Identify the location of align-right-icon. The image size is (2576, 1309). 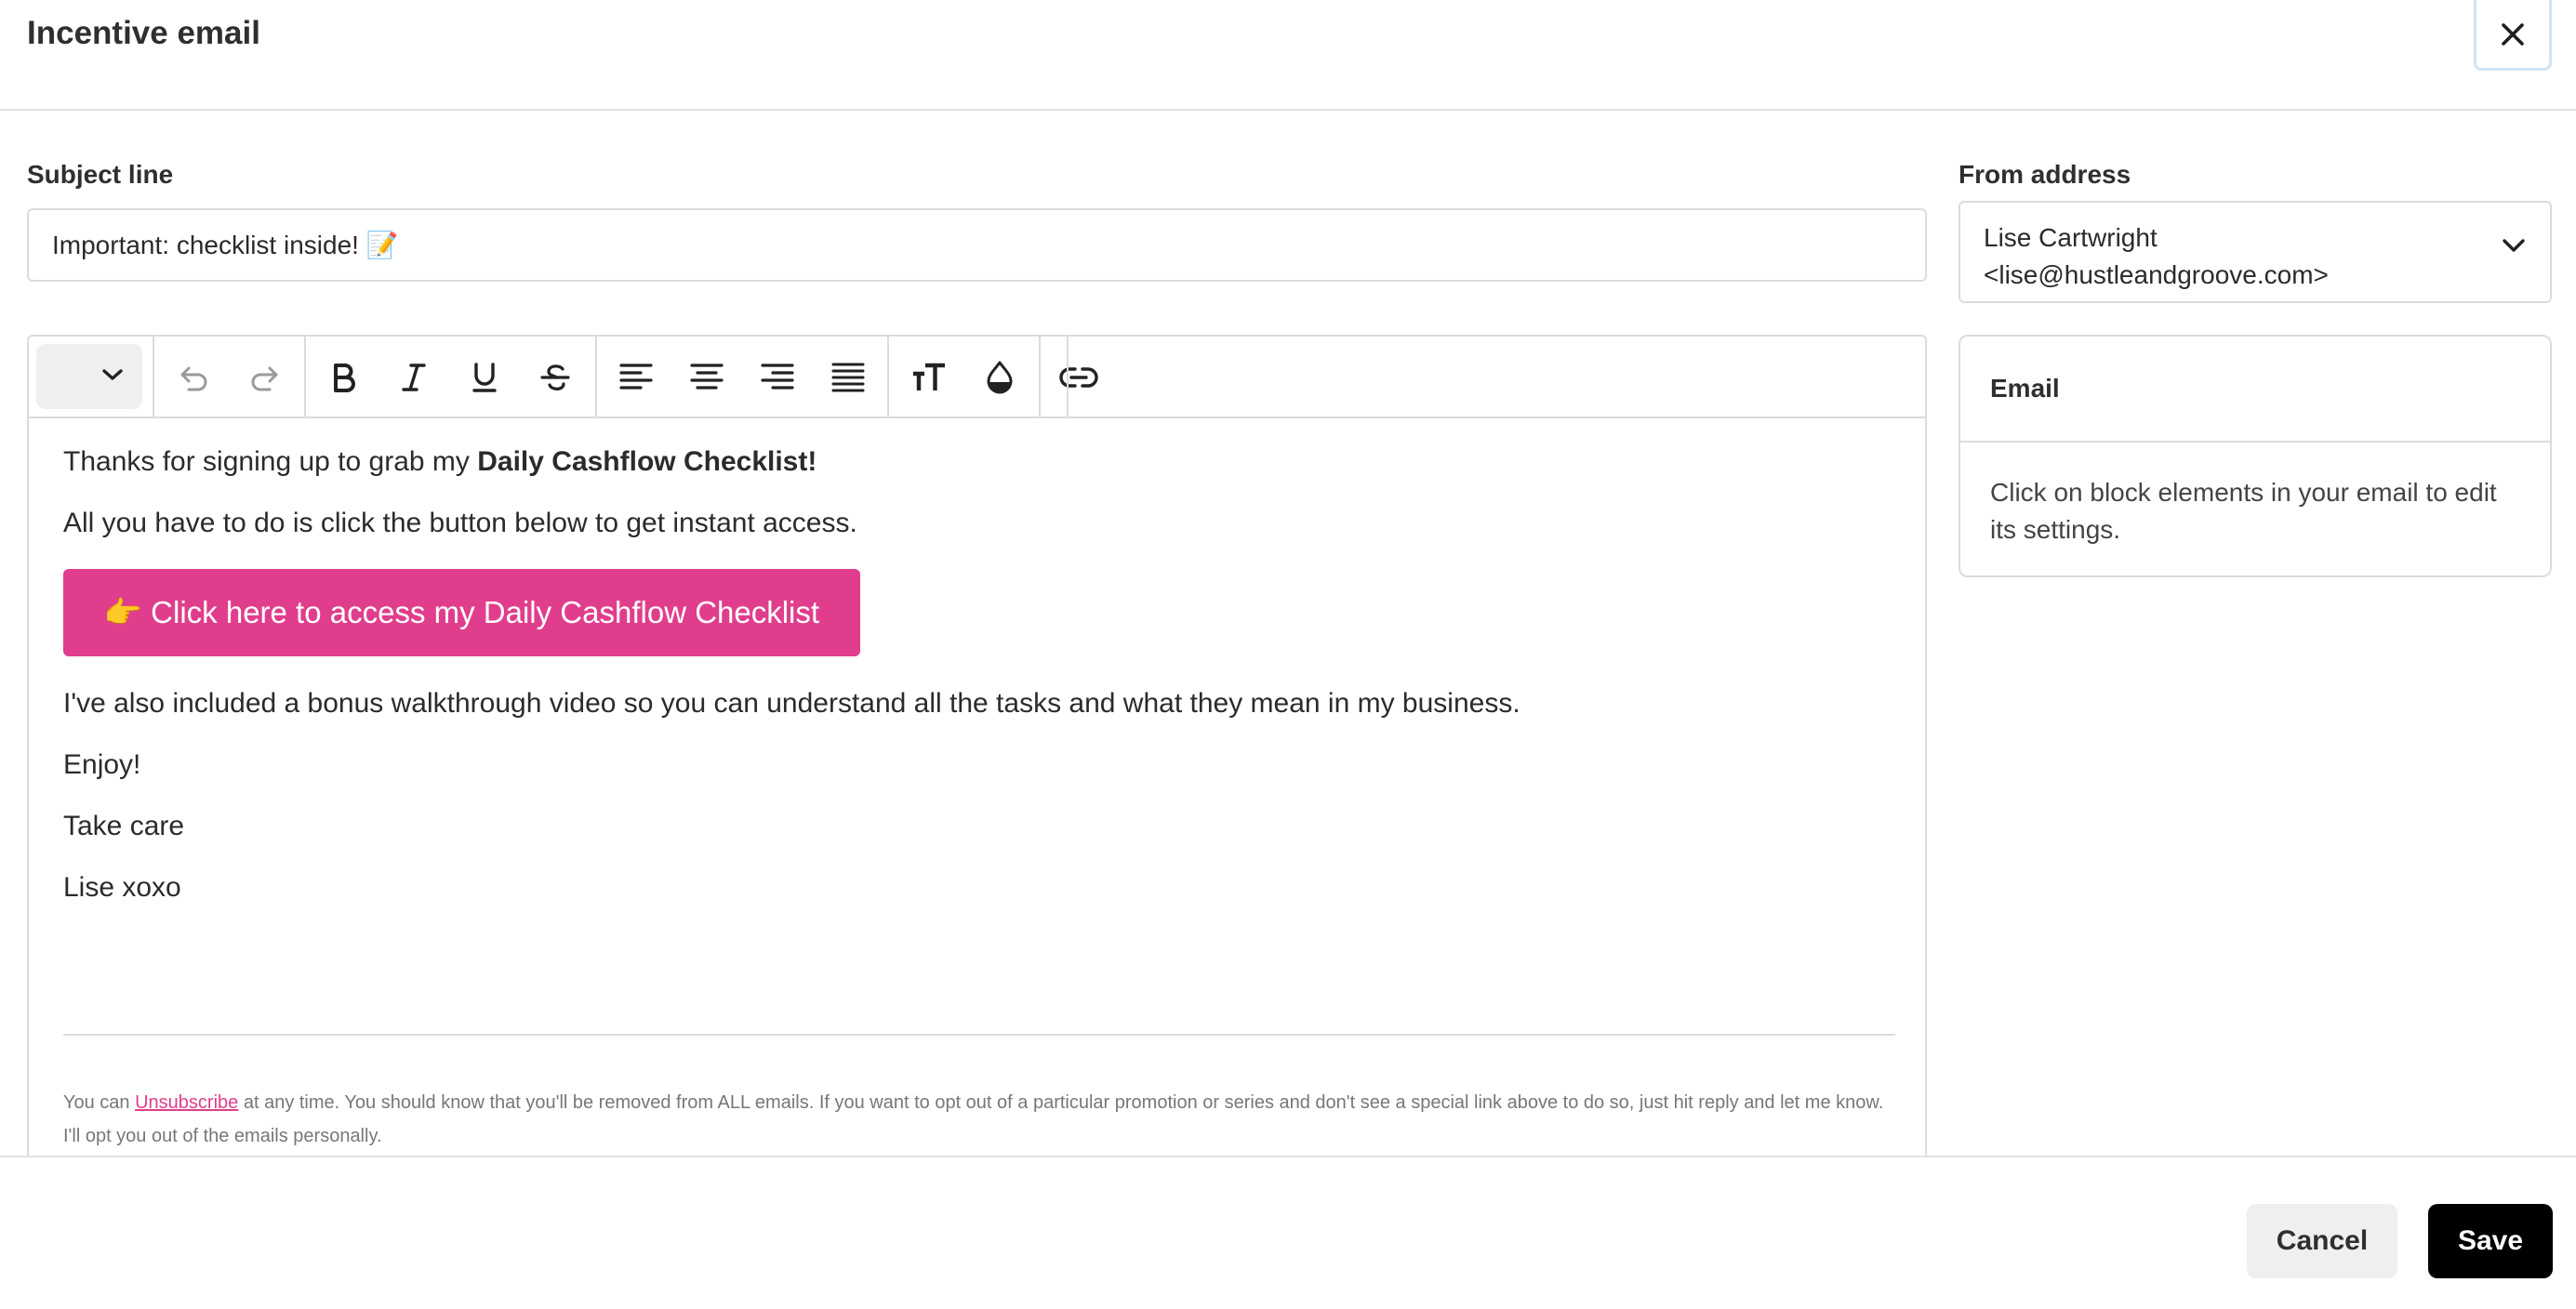
(777, 377).